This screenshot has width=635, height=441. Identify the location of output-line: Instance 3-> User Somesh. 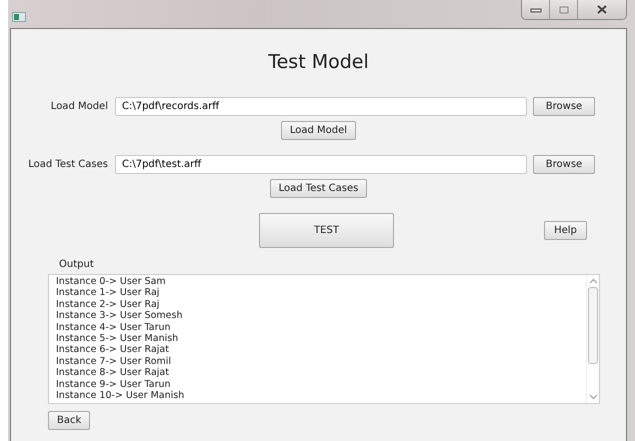
(120, 316).